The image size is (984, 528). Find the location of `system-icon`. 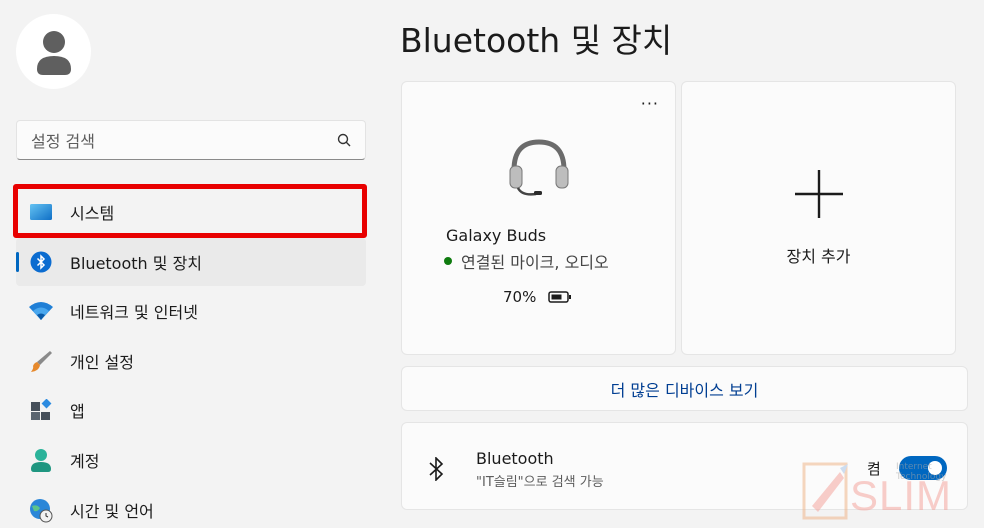

system-icon is located at coordinates (41, 212).